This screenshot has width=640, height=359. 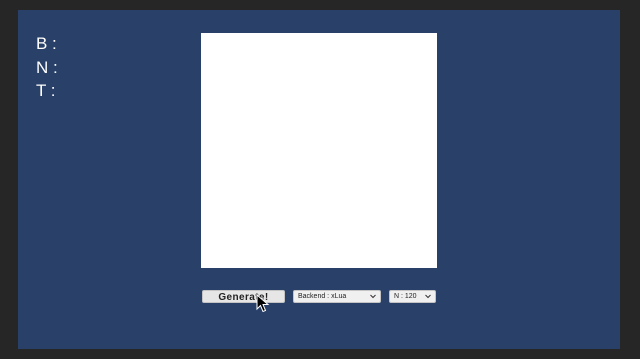 I want to click on stat-n: N :, so click(x=47, y=68).